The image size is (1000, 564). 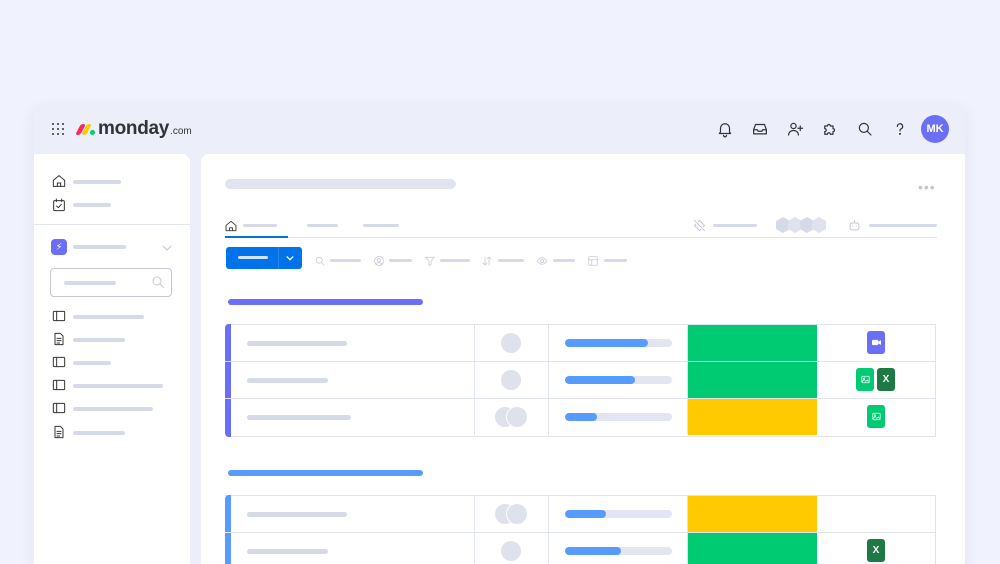 I want to click on more-options-icon: •••, so click(x=927, y=187).